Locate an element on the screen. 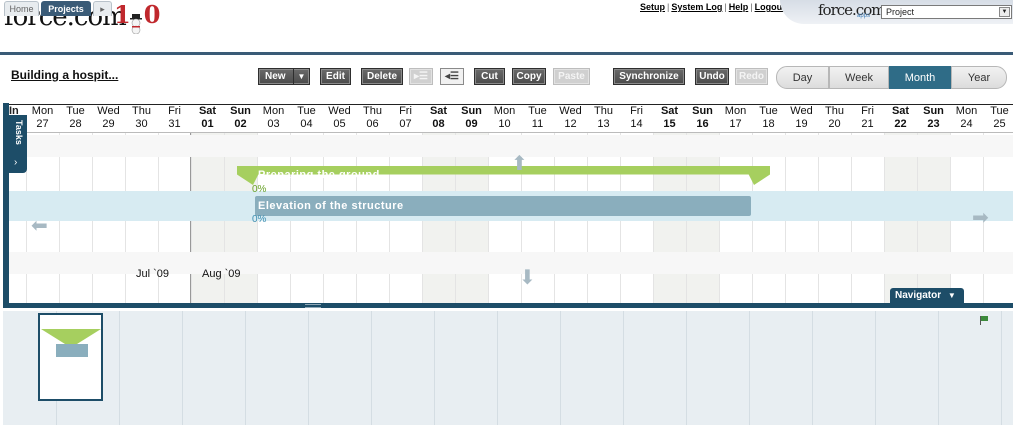 The width and height of the screenshot is (1013, 425). day-number: 07 is located at coordinates (405, 124).